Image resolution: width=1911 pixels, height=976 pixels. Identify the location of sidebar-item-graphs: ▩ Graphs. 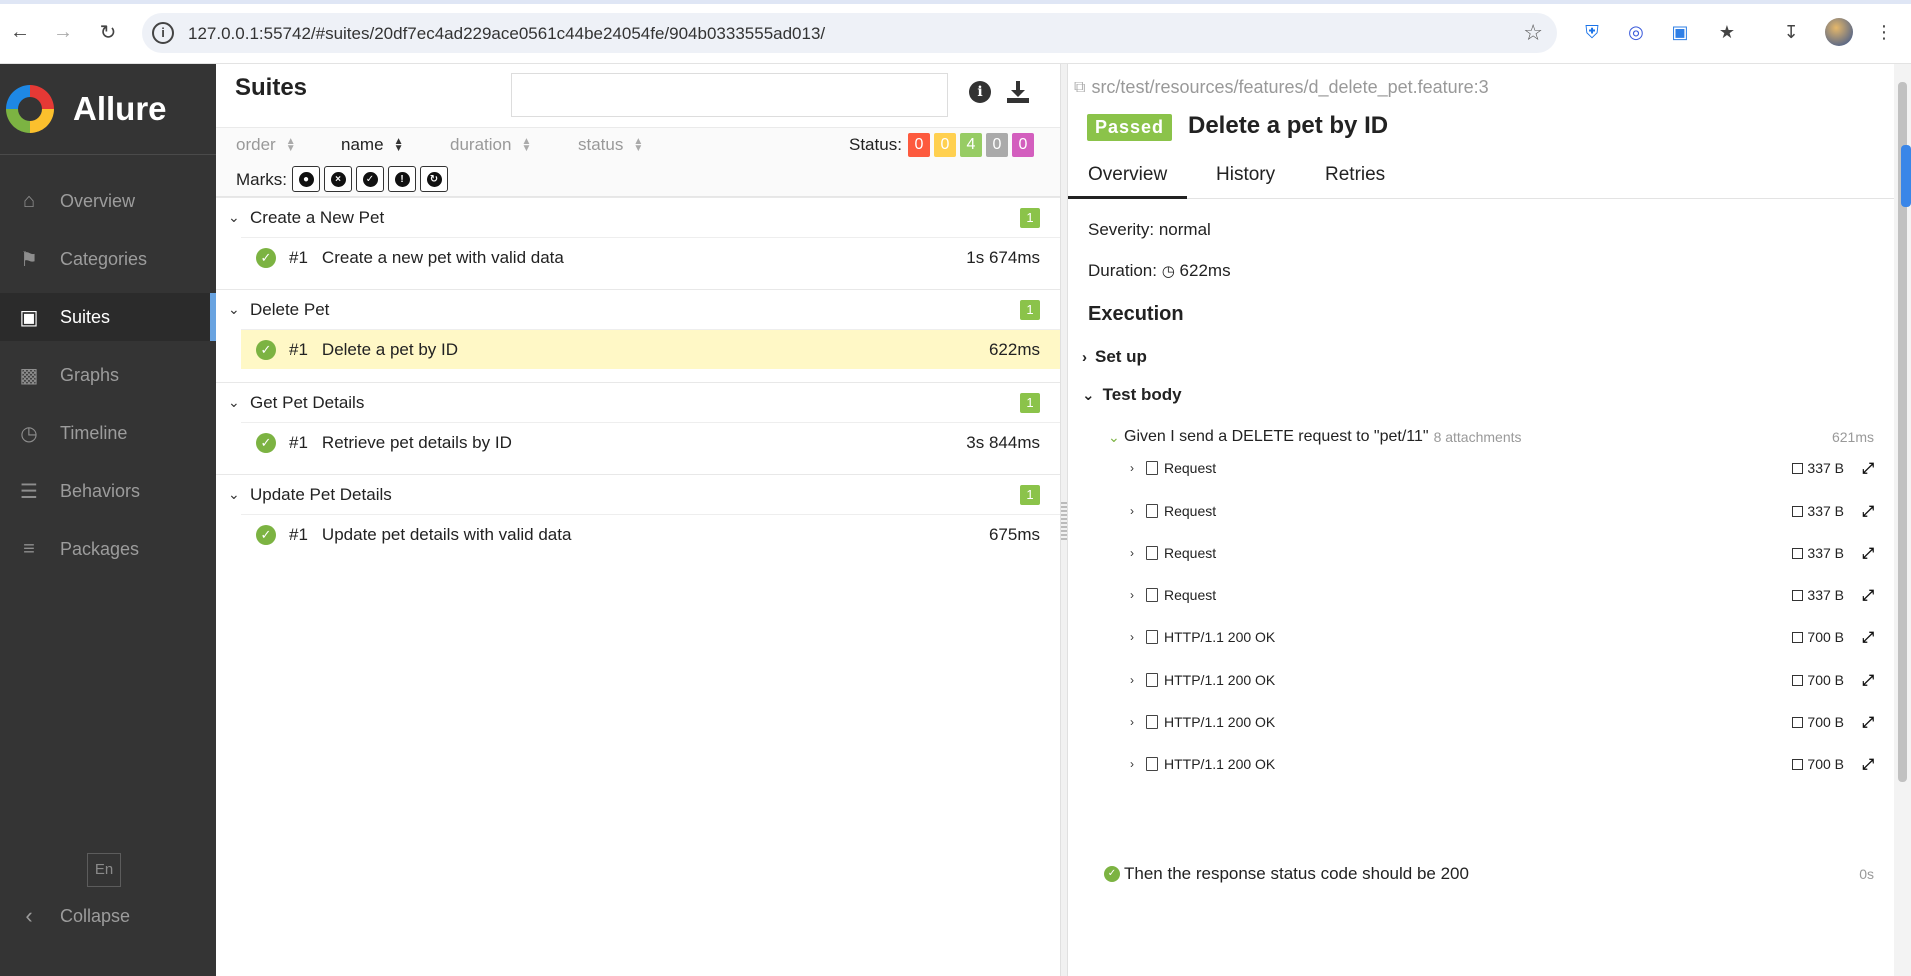
(108, 375).